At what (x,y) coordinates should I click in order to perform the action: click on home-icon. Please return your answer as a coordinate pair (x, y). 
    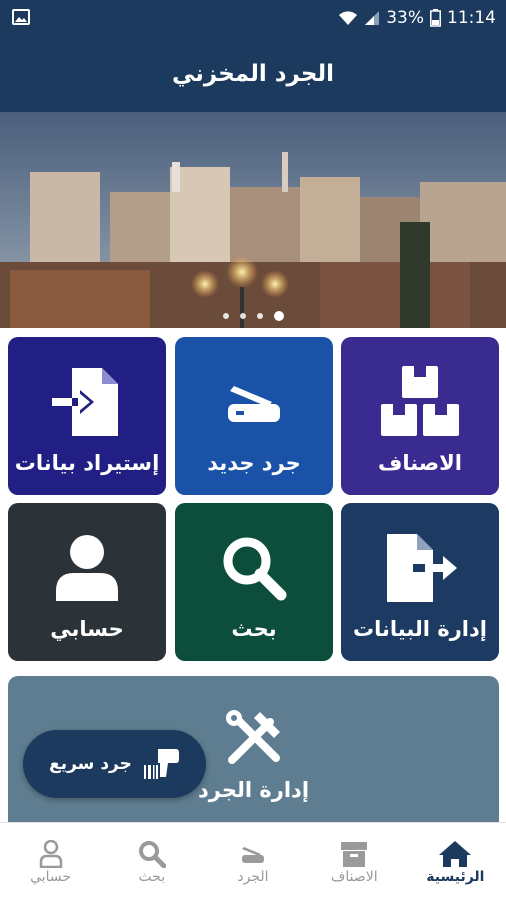
    Looking at the image, I should click on (455, 854).